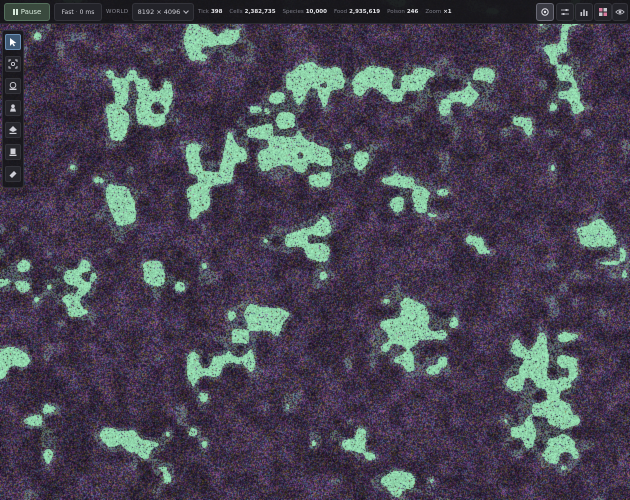 This screenshot has height=500, width=630. Describe the element at coordinates (403, 12) in the screenshot. I see `stat-poison: Poison 246` at that location.